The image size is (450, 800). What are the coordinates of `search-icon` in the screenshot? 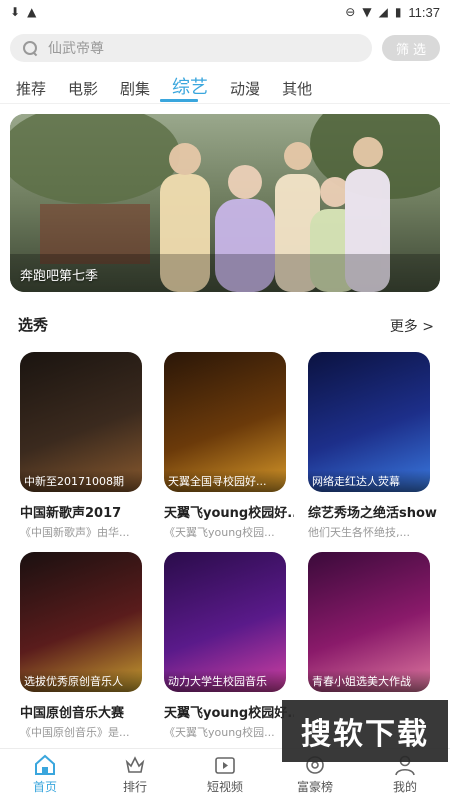 It's located at (30, 48).